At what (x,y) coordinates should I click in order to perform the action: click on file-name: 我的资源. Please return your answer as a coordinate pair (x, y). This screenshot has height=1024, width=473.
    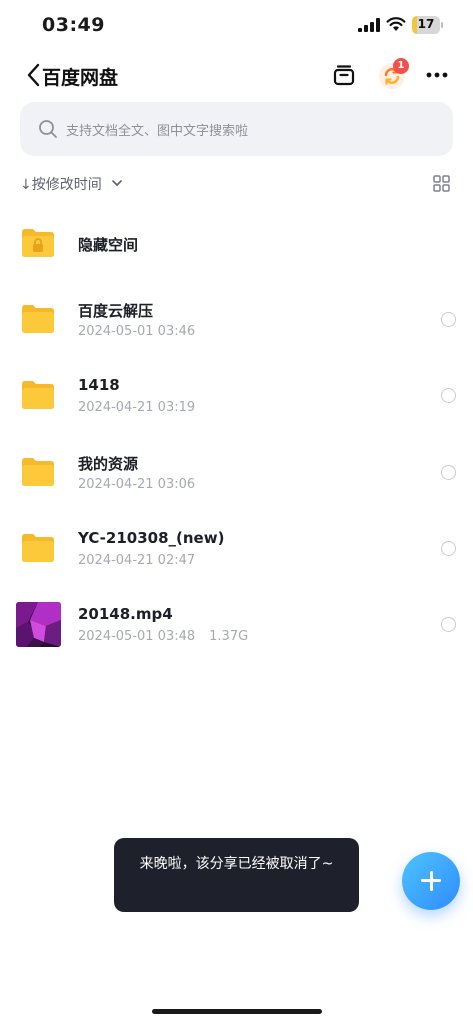
    Looking at the image, I should click on (108, 464).